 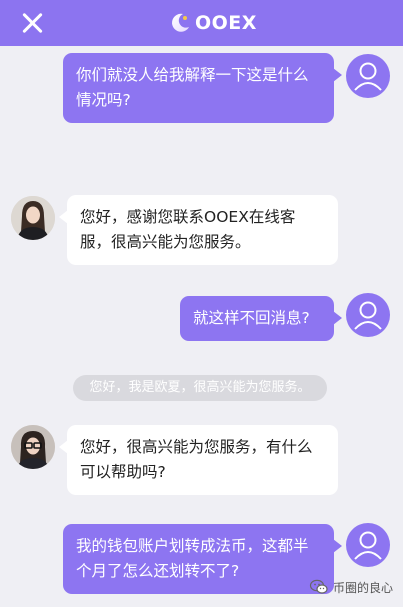 What do you see at coordinates (188, 229) in the screenshot?
I see `message-text: 您好，感谢您联系OOEX在线客服，很高兴能为您服务。` at bounding box center [188, 229].